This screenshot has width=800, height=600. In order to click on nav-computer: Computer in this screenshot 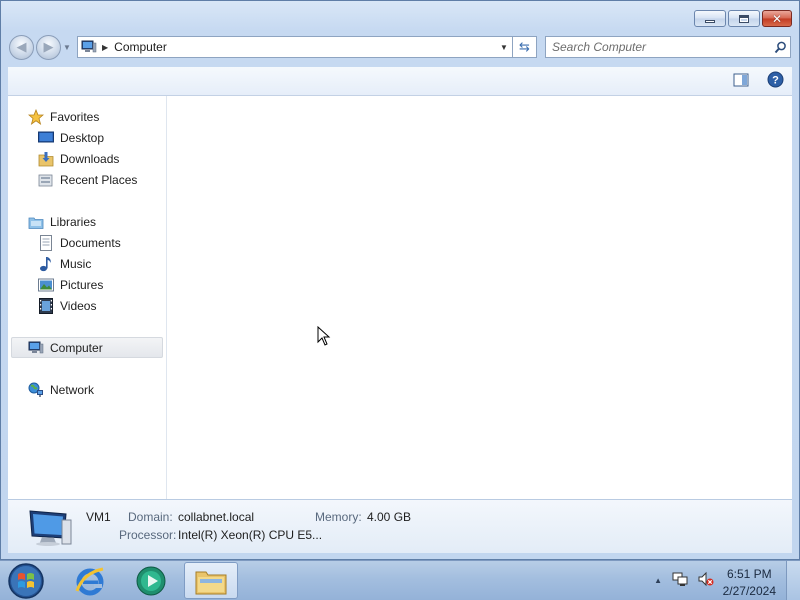, I will do `click(87, 347)`.